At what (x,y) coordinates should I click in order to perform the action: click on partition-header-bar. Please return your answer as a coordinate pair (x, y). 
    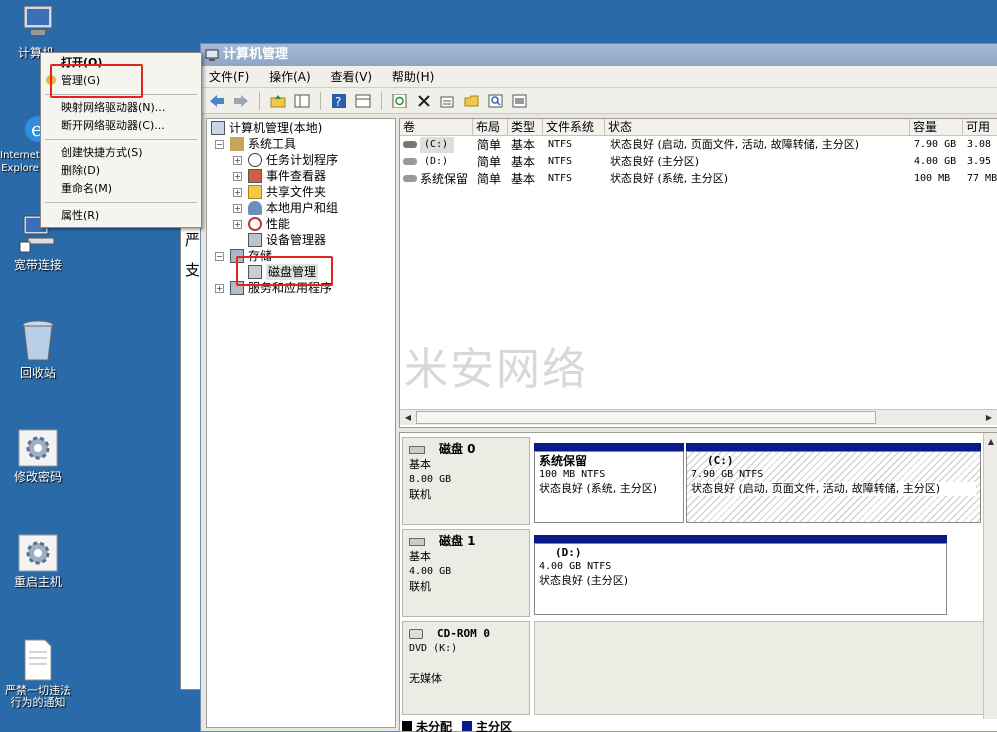
    Looking at the image, I should click on (833, 447).